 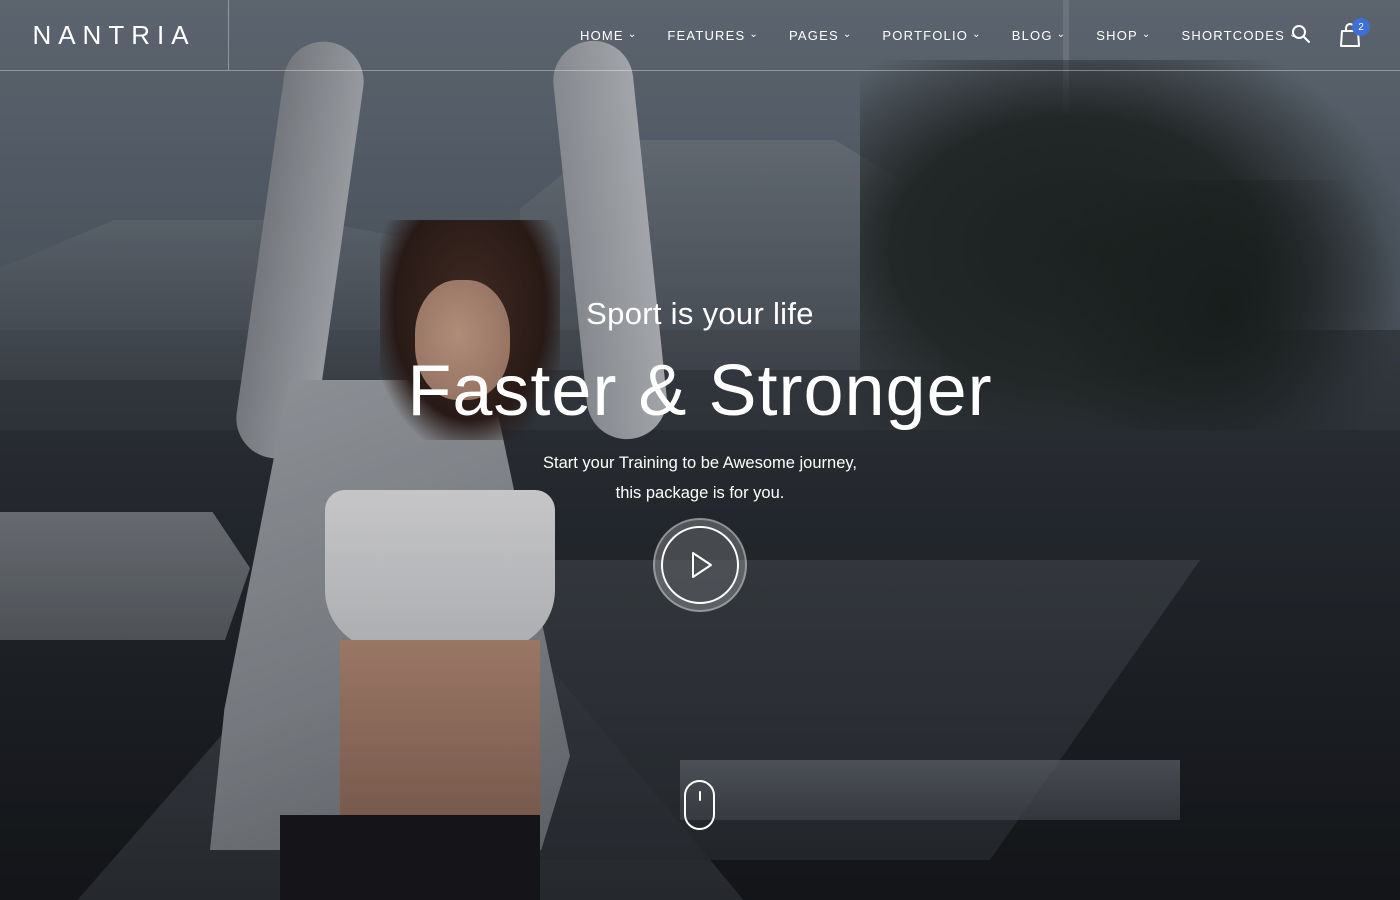 I want to click on search-icon, so click(x=1301, y=34).